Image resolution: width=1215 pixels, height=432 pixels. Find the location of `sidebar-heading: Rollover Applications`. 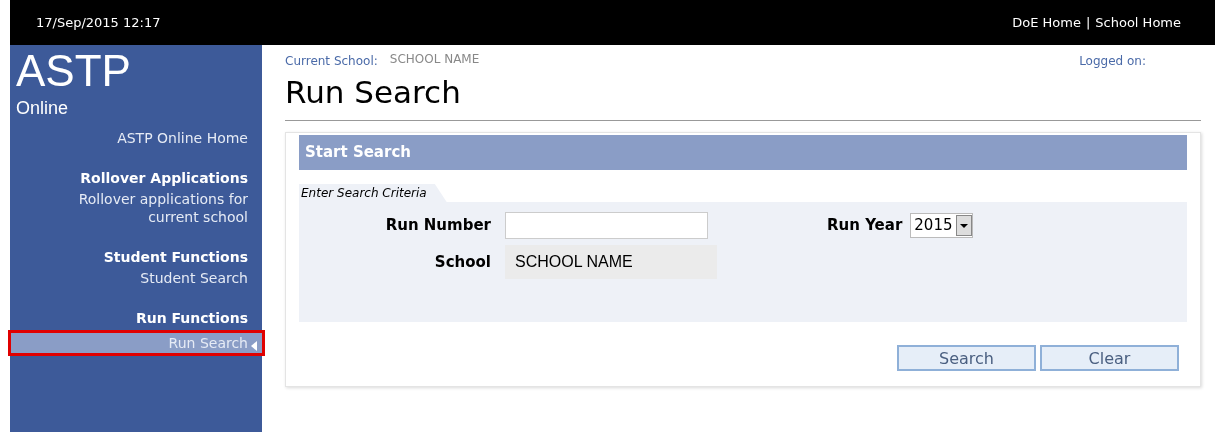

sidebar-heading: Rollover Applications is located at coordinates (164, 178).